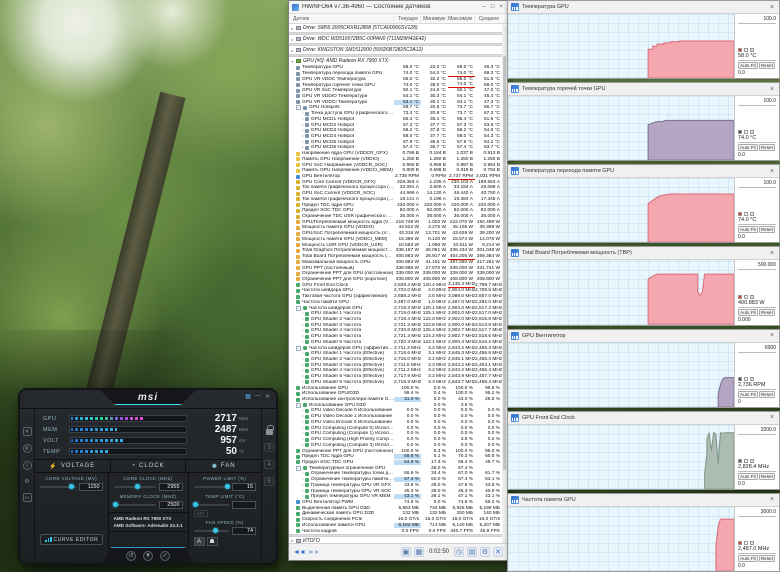 The image size is (780, 572). Describe the element at coordinates (418, 552) in the screenshot. I see `sensors-sync-icon: ▦` at that location.